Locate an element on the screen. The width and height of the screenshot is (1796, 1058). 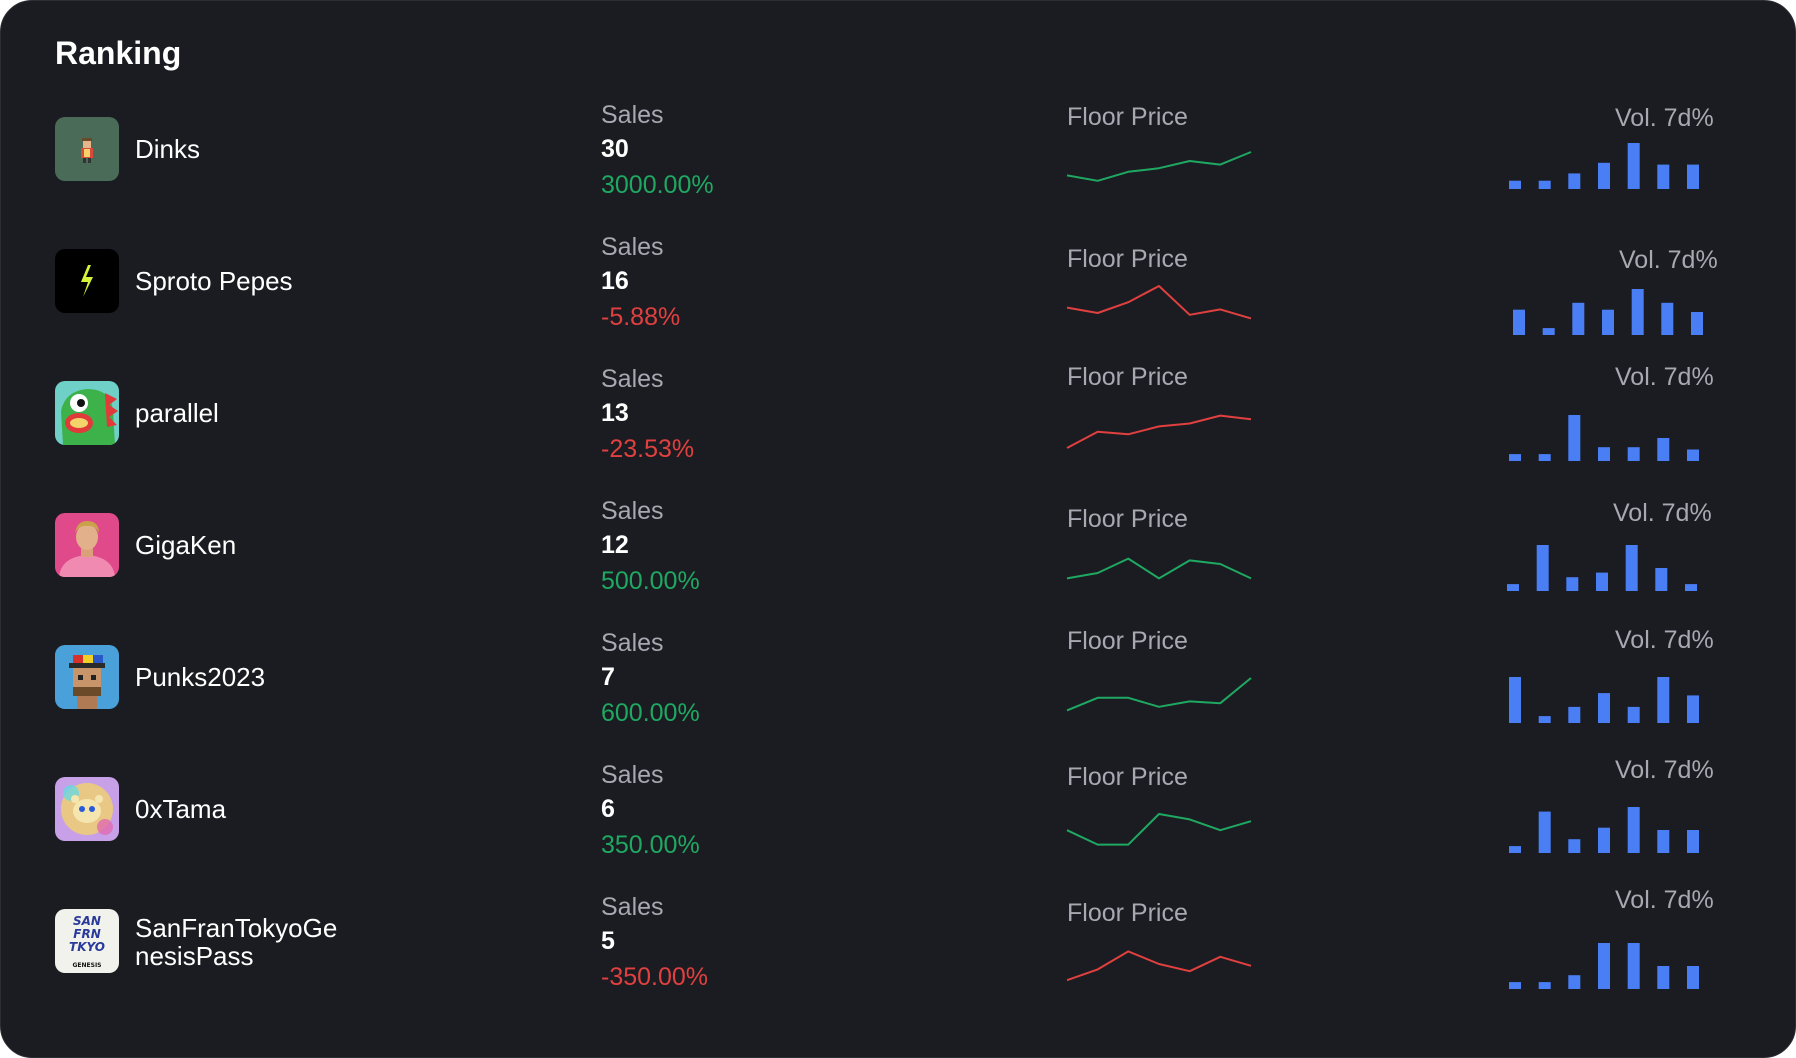
collection-name: GigaKen is located at coordinates (185, 545).